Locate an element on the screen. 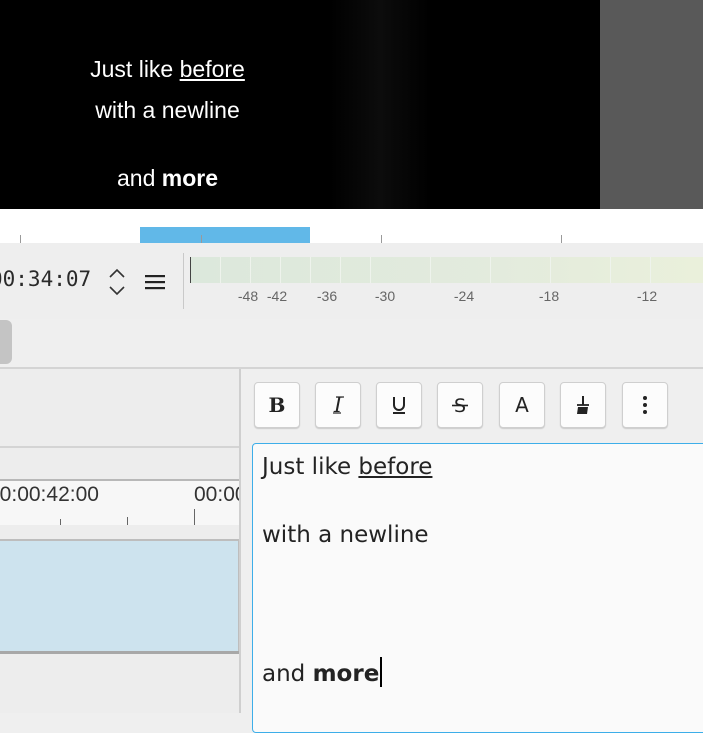 The image size is (703, 733). db-label: -30 is located at coordinates (385, 296).